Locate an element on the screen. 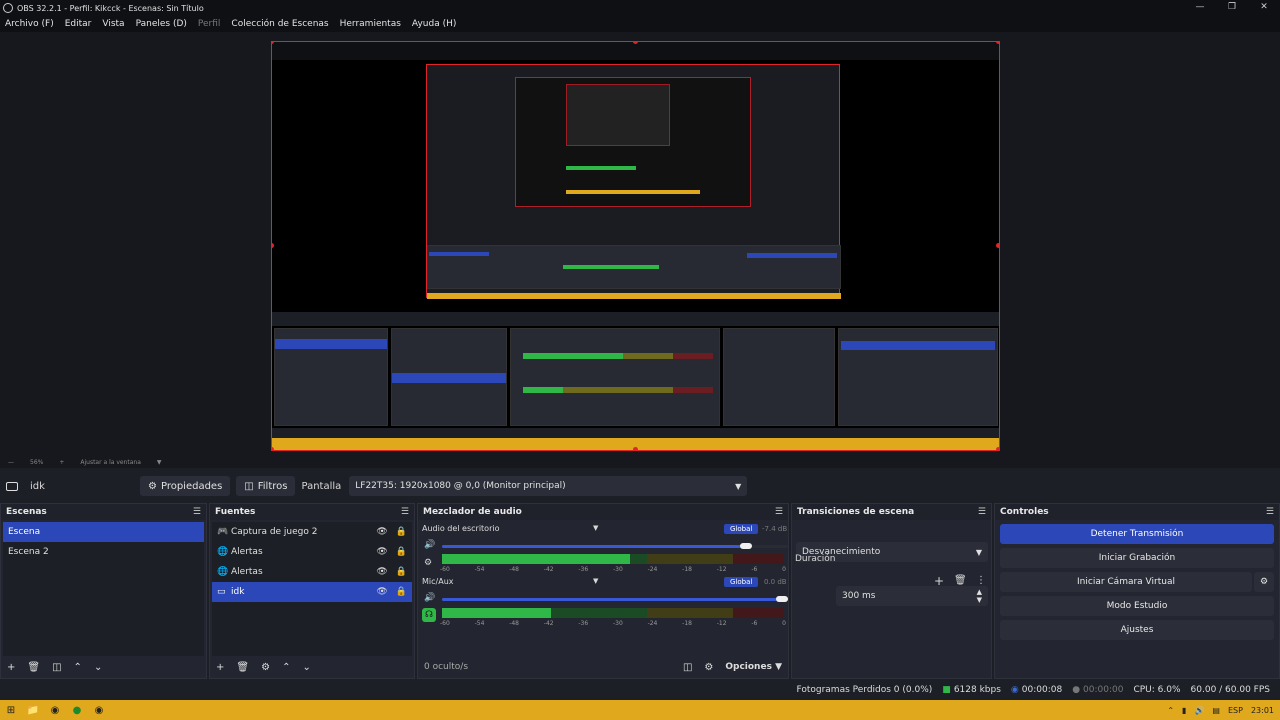 The width and height of the screenshot is (1280, 720). controls-title: Controles is located at coordinates (1024, 512).